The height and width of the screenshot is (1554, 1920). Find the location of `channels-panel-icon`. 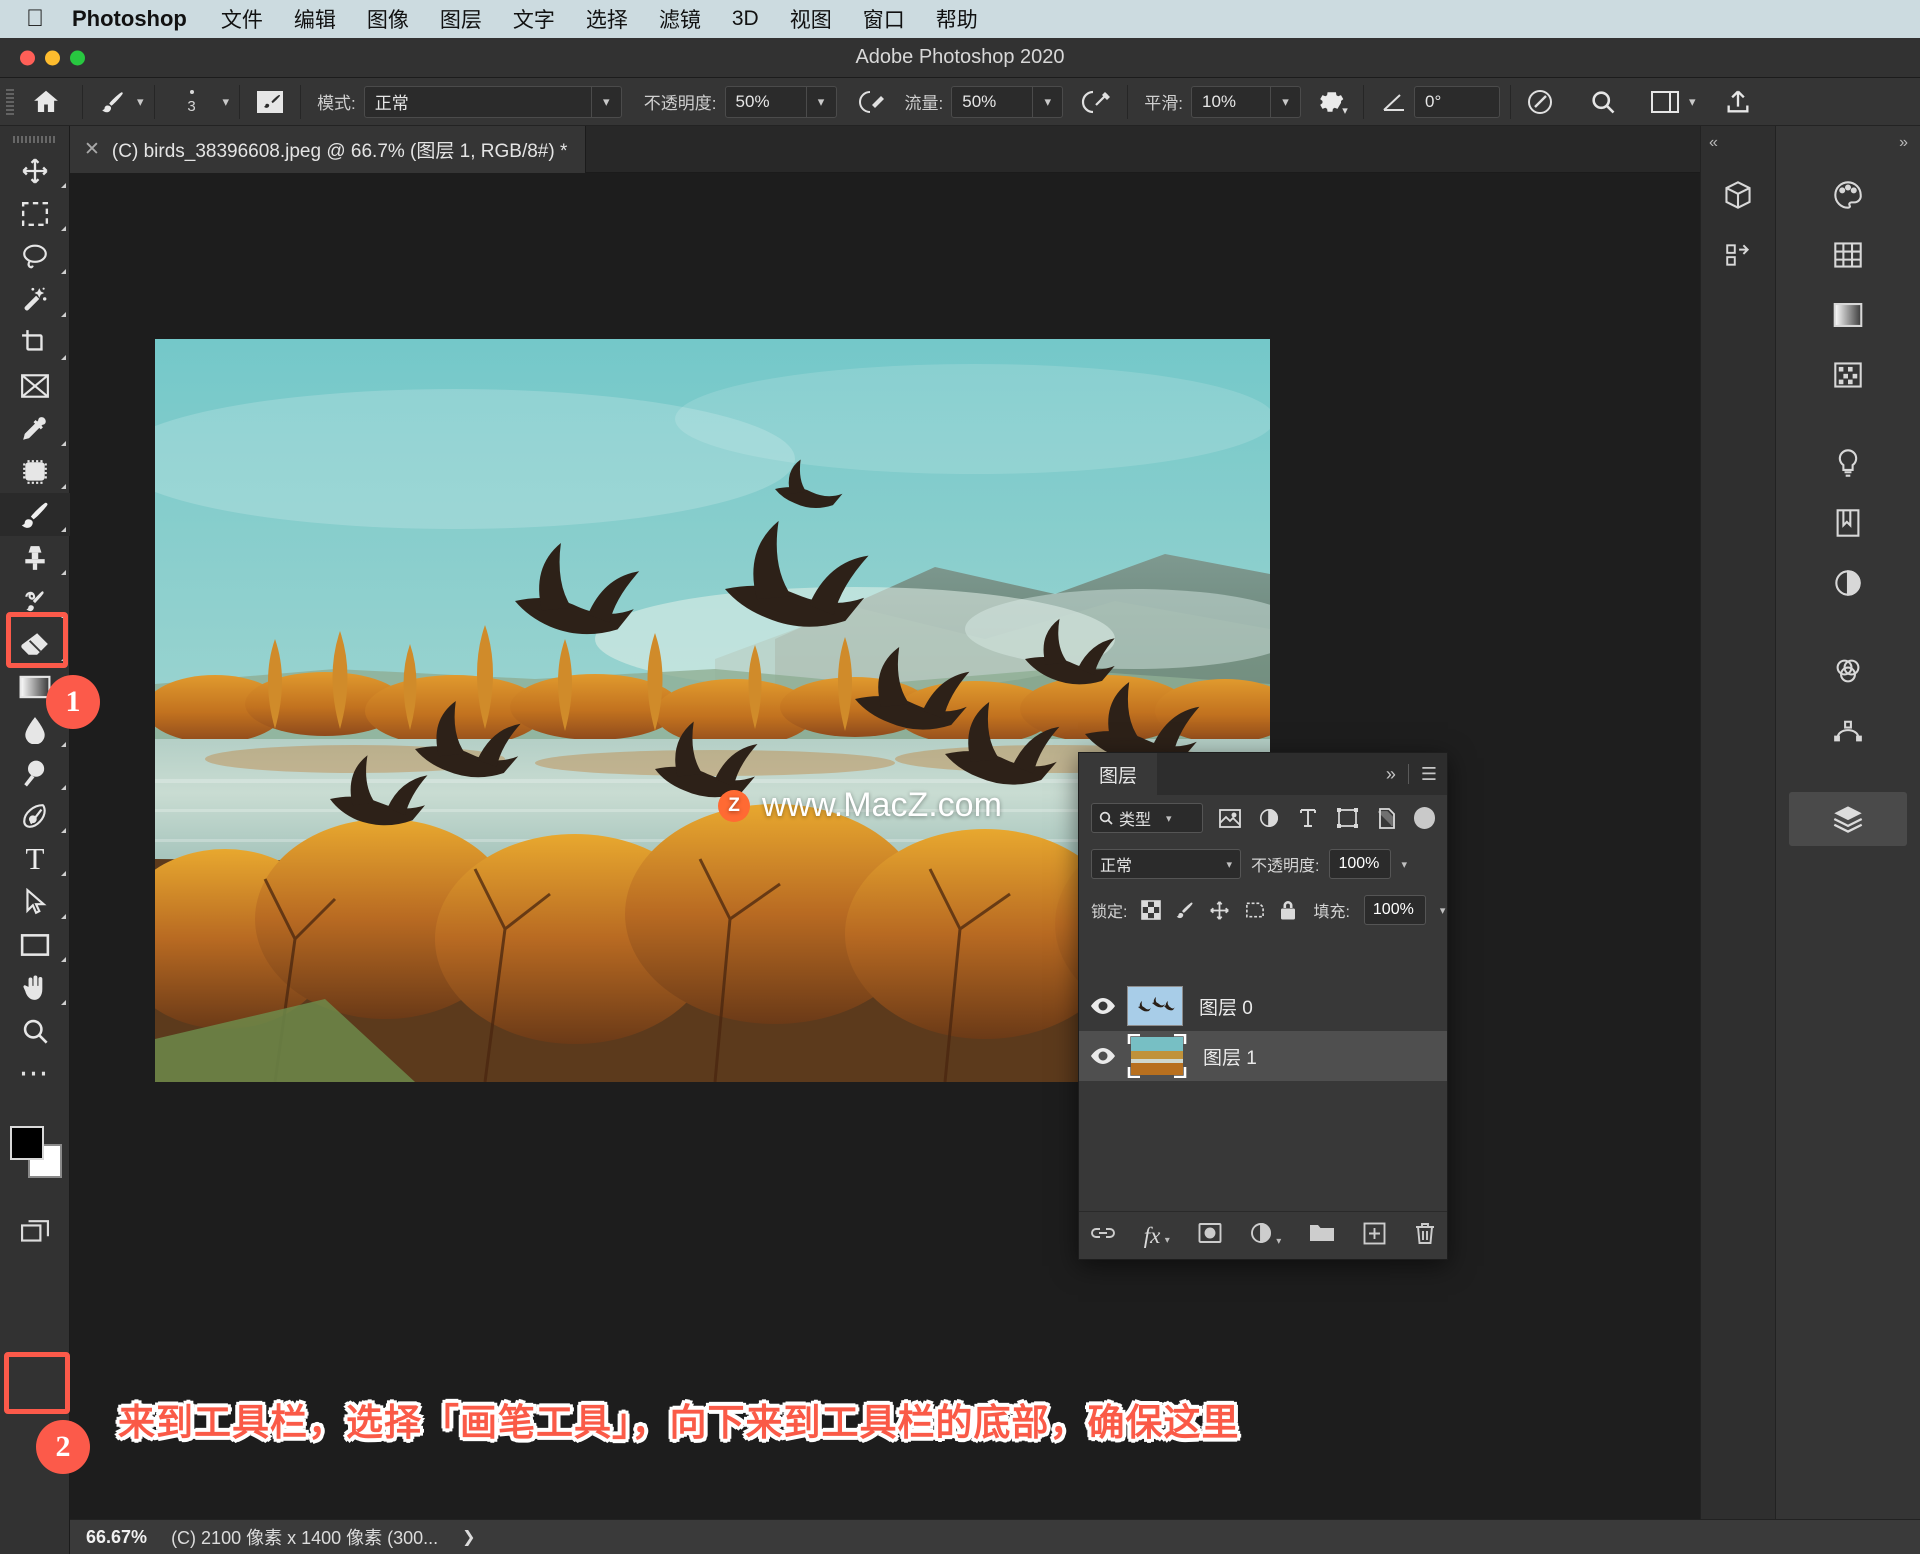

channels-panel-icon is located at coordinates (1848, 671).